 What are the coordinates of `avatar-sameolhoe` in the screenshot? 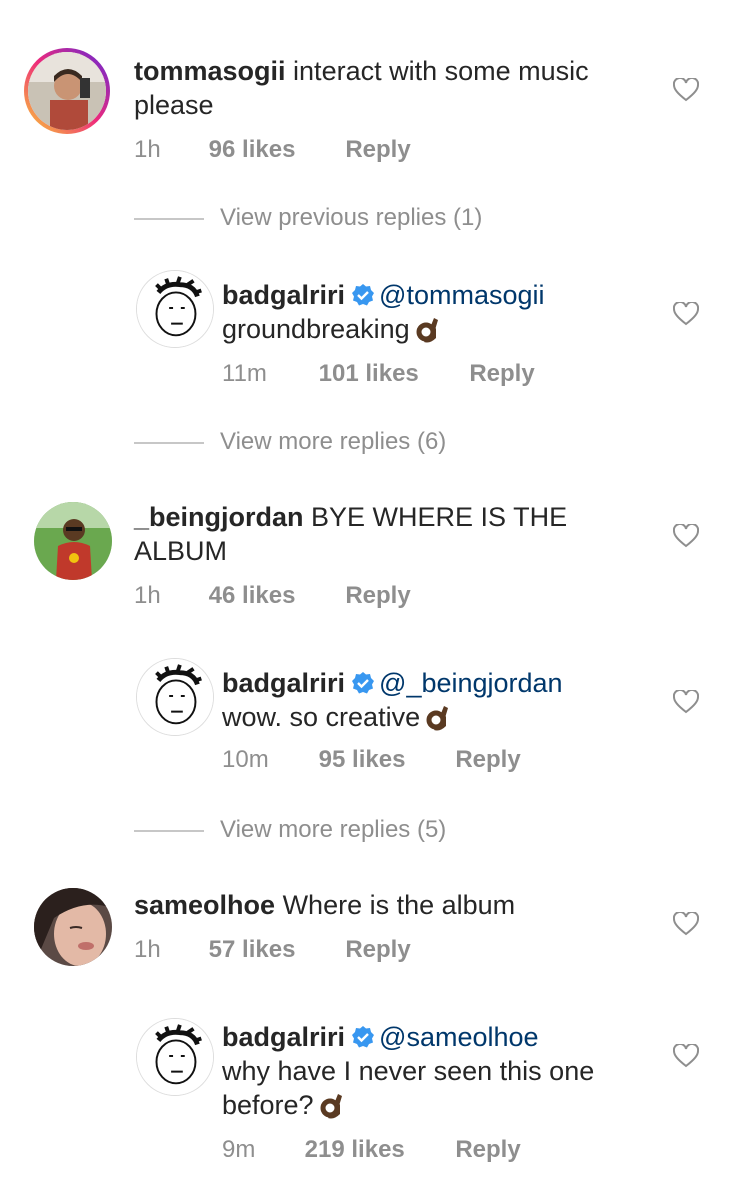 It's located at (73, 927).